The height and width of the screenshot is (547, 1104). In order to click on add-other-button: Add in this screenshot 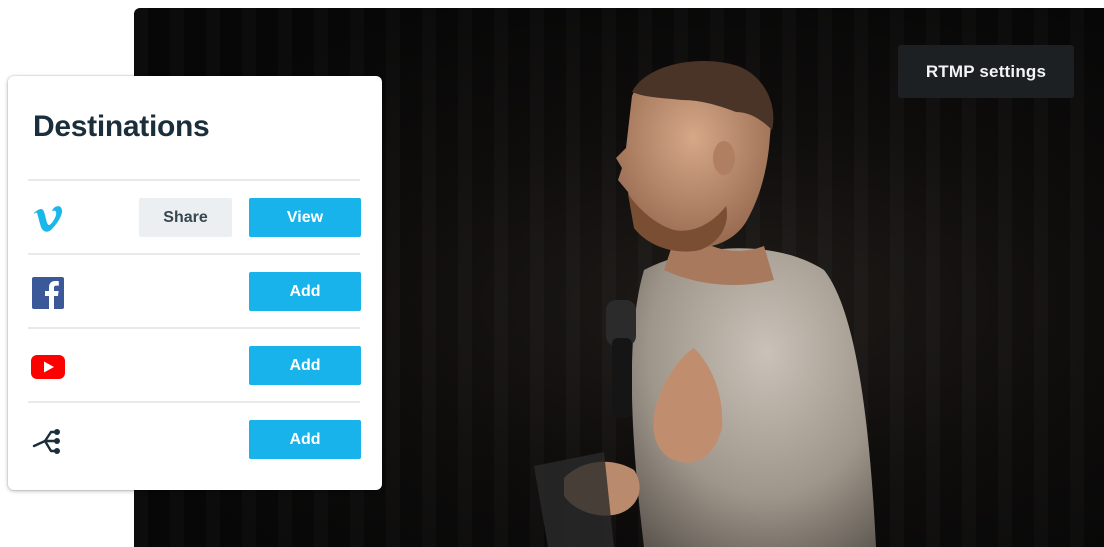, I will do `click(305, 439)`.